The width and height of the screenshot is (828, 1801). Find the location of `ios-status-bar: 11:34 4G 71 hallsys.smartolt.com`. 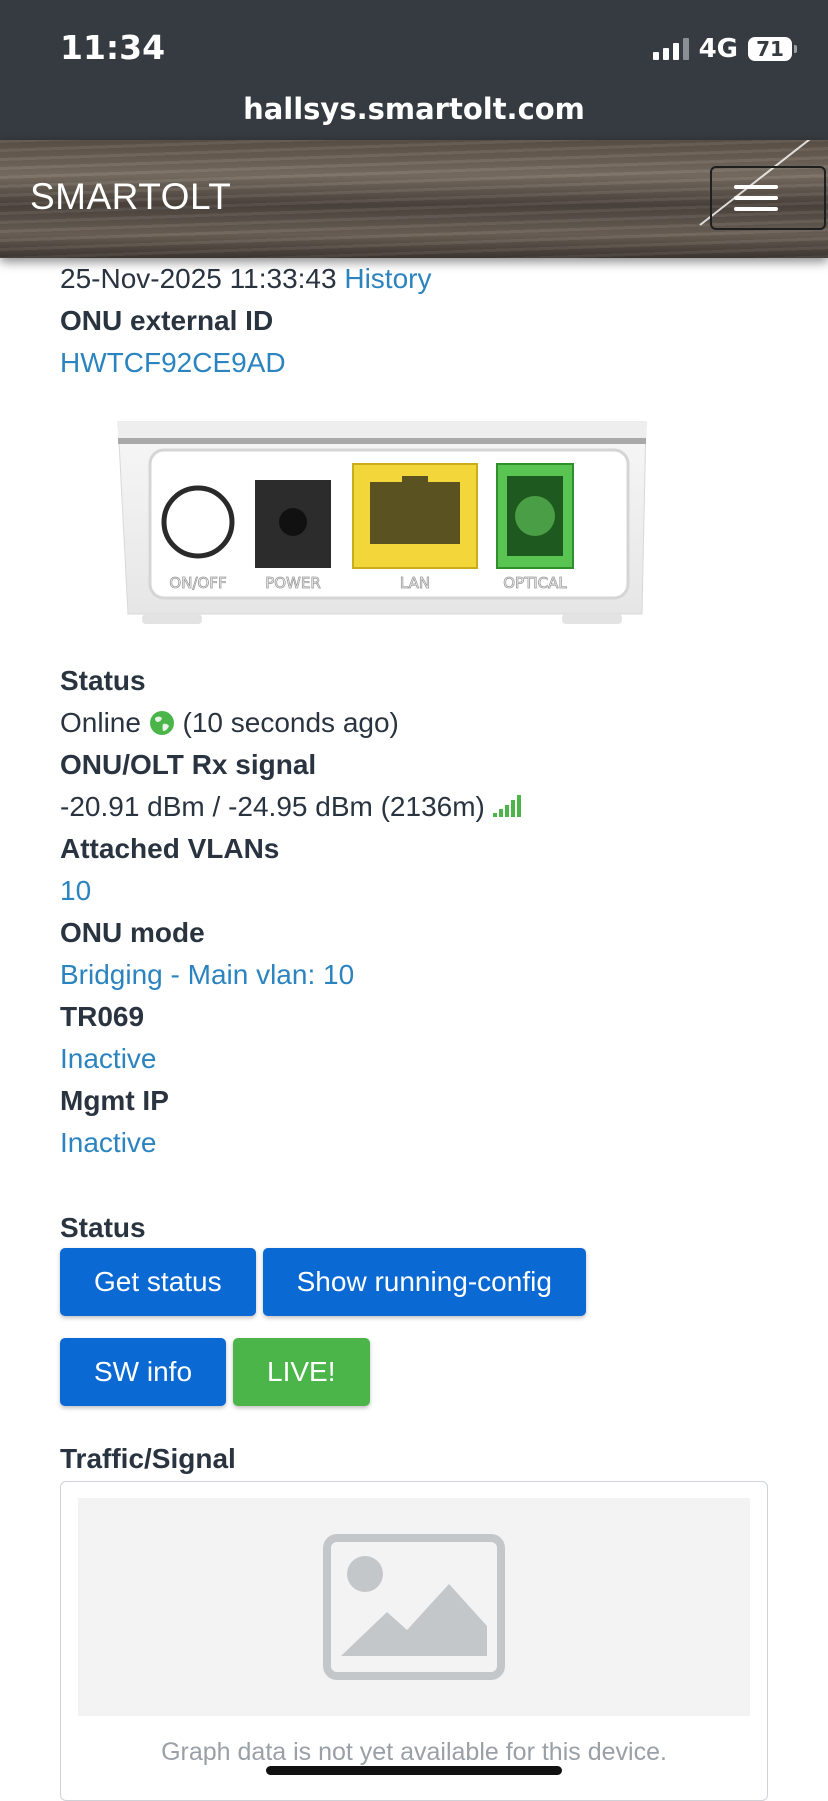

ios-status-bar: 11:34 4G 71 hallsys.smartolt.com is located at coordinates (414, 70).